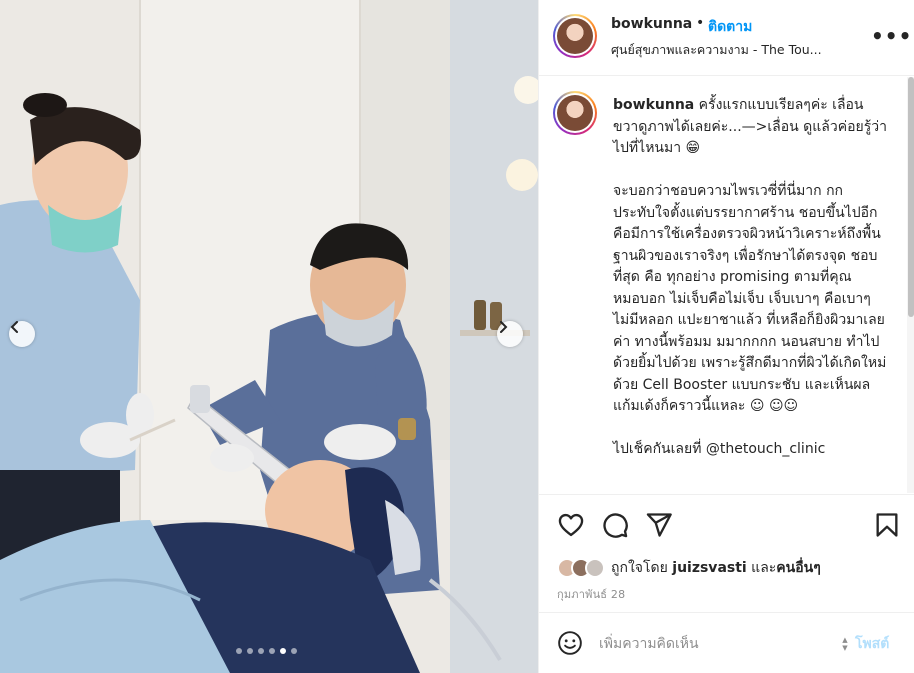 The width and height of the screenshot is (914, 673). Describe the element at coordinates (730, 27) in the screenshot. I see `follow-button: ติดตาม` at that location.